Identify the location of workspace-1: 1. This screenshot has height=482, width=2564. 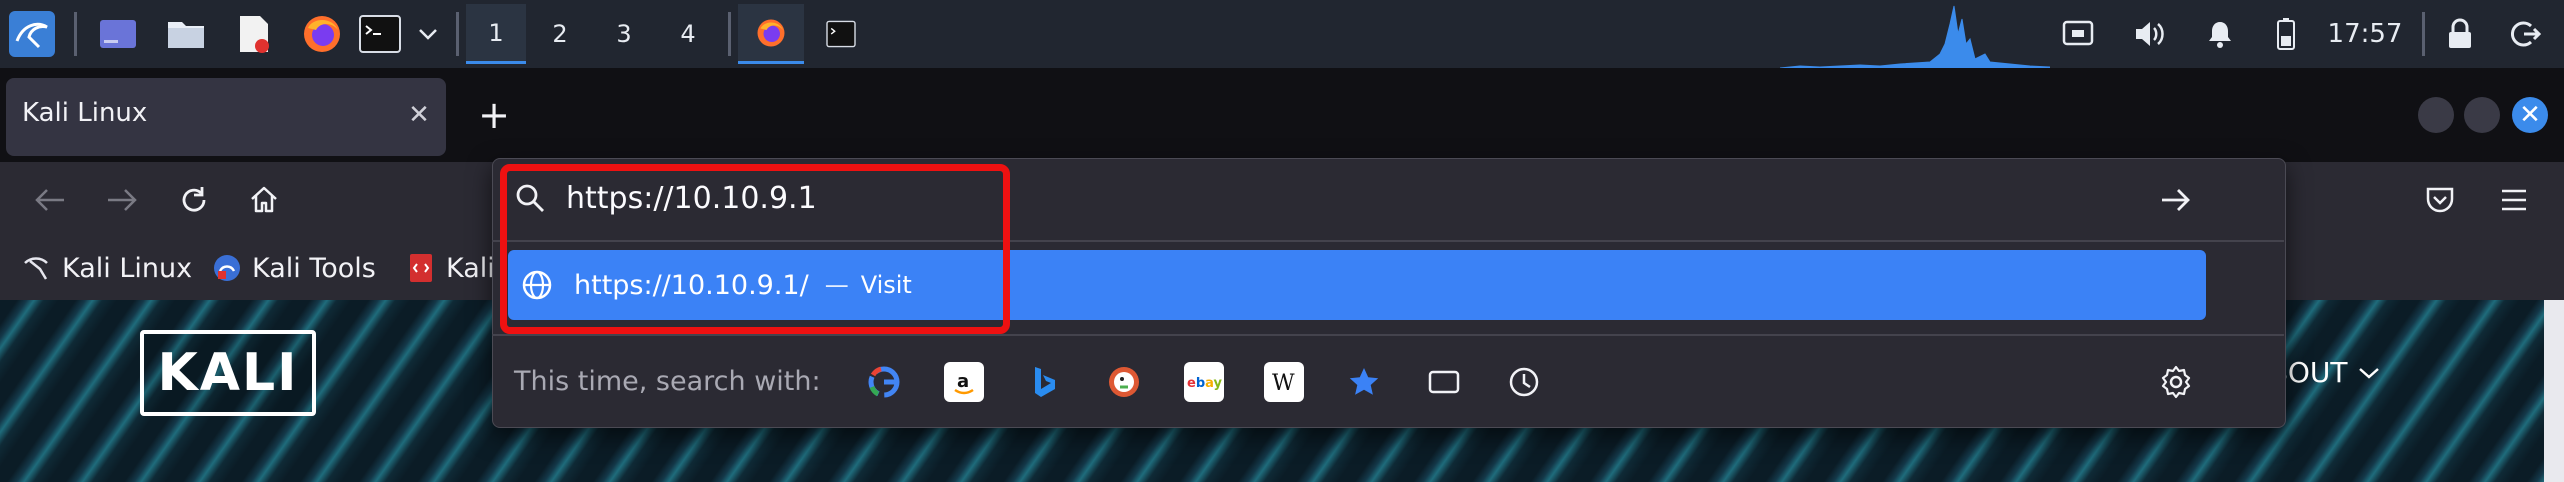
(496, 34).